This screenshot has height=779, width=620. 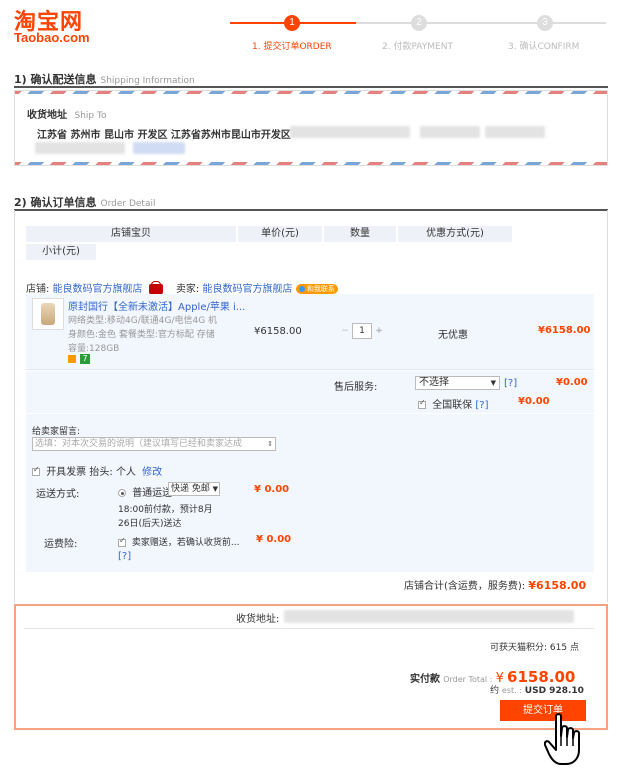 I want to click on insurance-help-link: [?], so click(x=124, y=556).